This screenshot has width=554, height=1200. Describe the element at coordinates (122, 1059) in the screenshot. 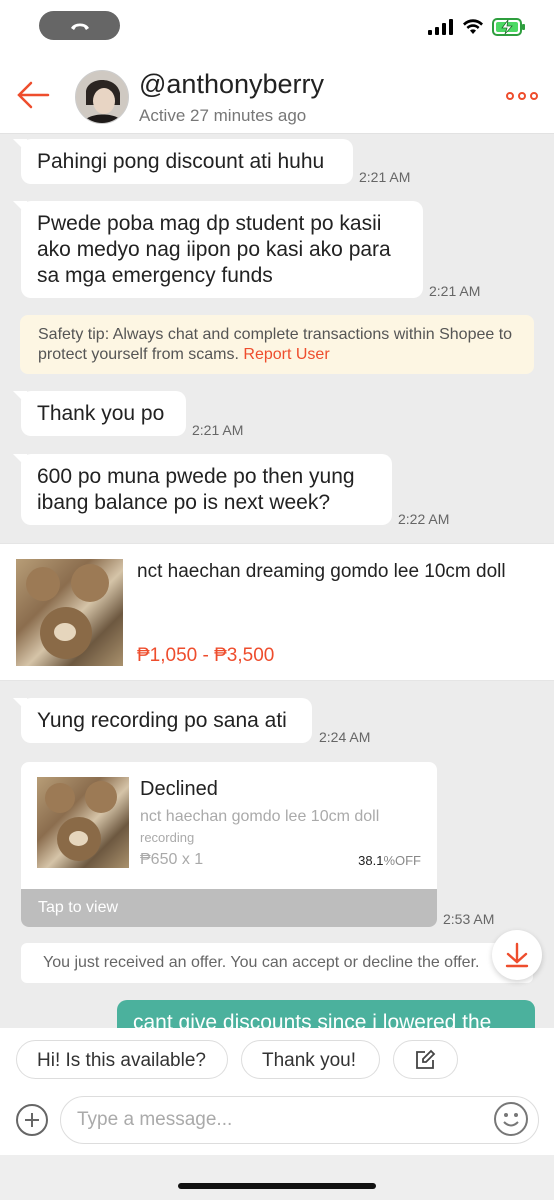

I see `quick-reply-available: Hi! Is this available?` at that location.